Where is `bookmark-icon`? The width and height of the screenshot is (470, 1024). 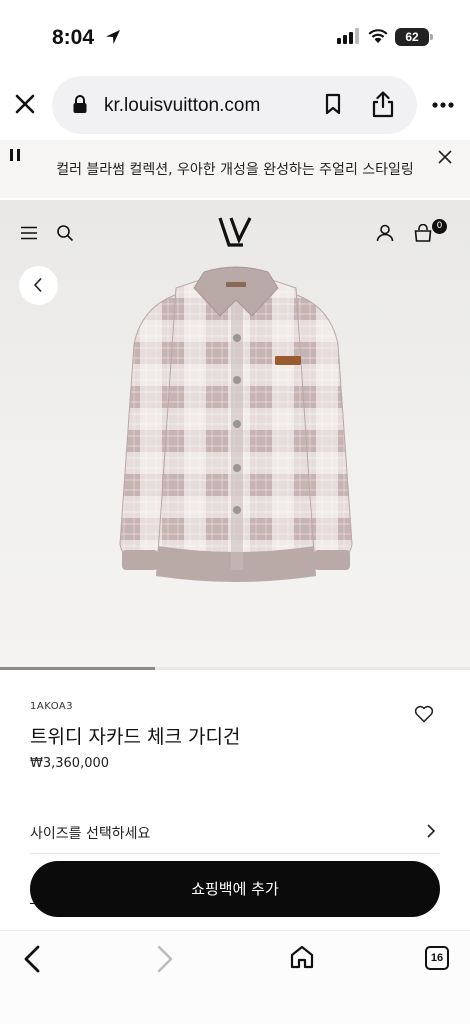 bookmark-icon is located at coordinates (333, 104).